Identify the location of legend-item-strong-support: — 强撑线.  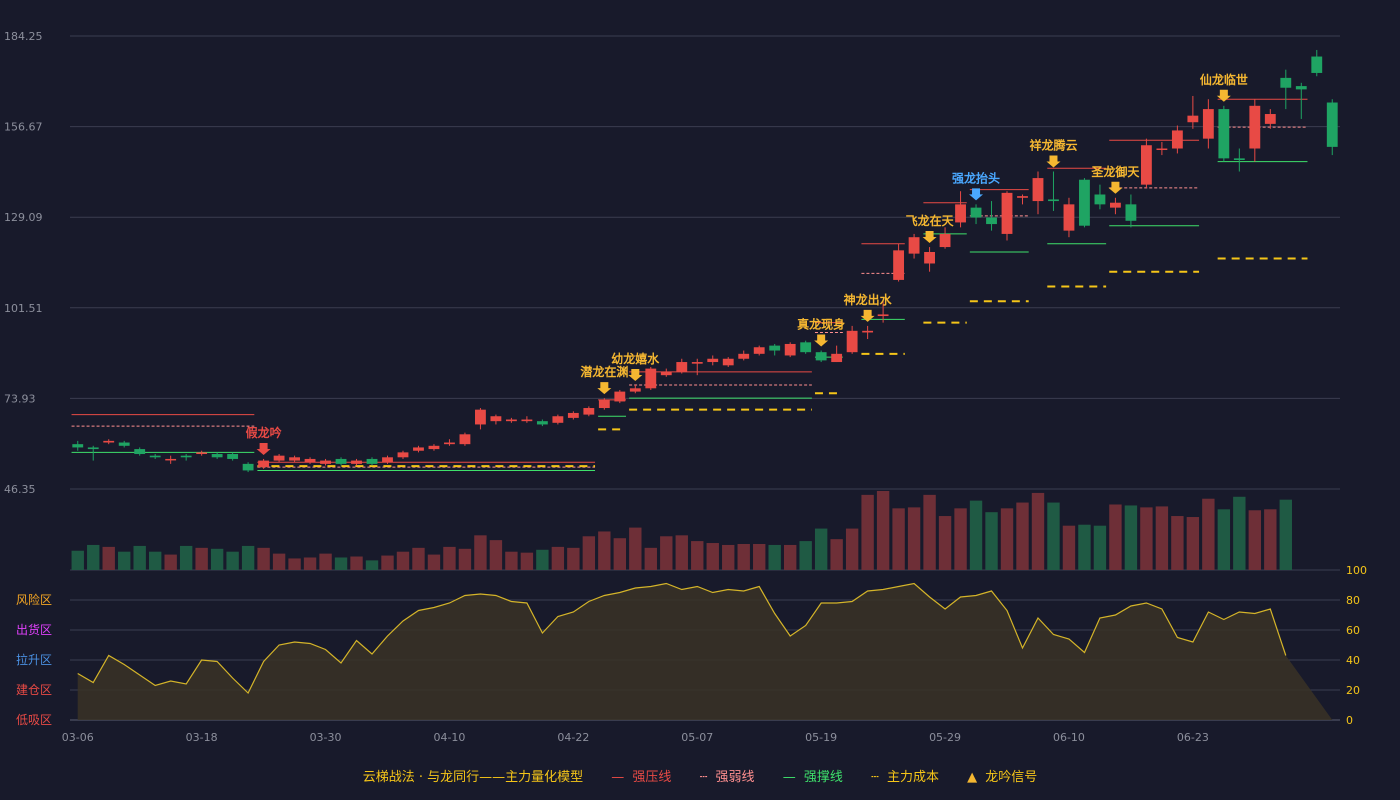
(813, 775).